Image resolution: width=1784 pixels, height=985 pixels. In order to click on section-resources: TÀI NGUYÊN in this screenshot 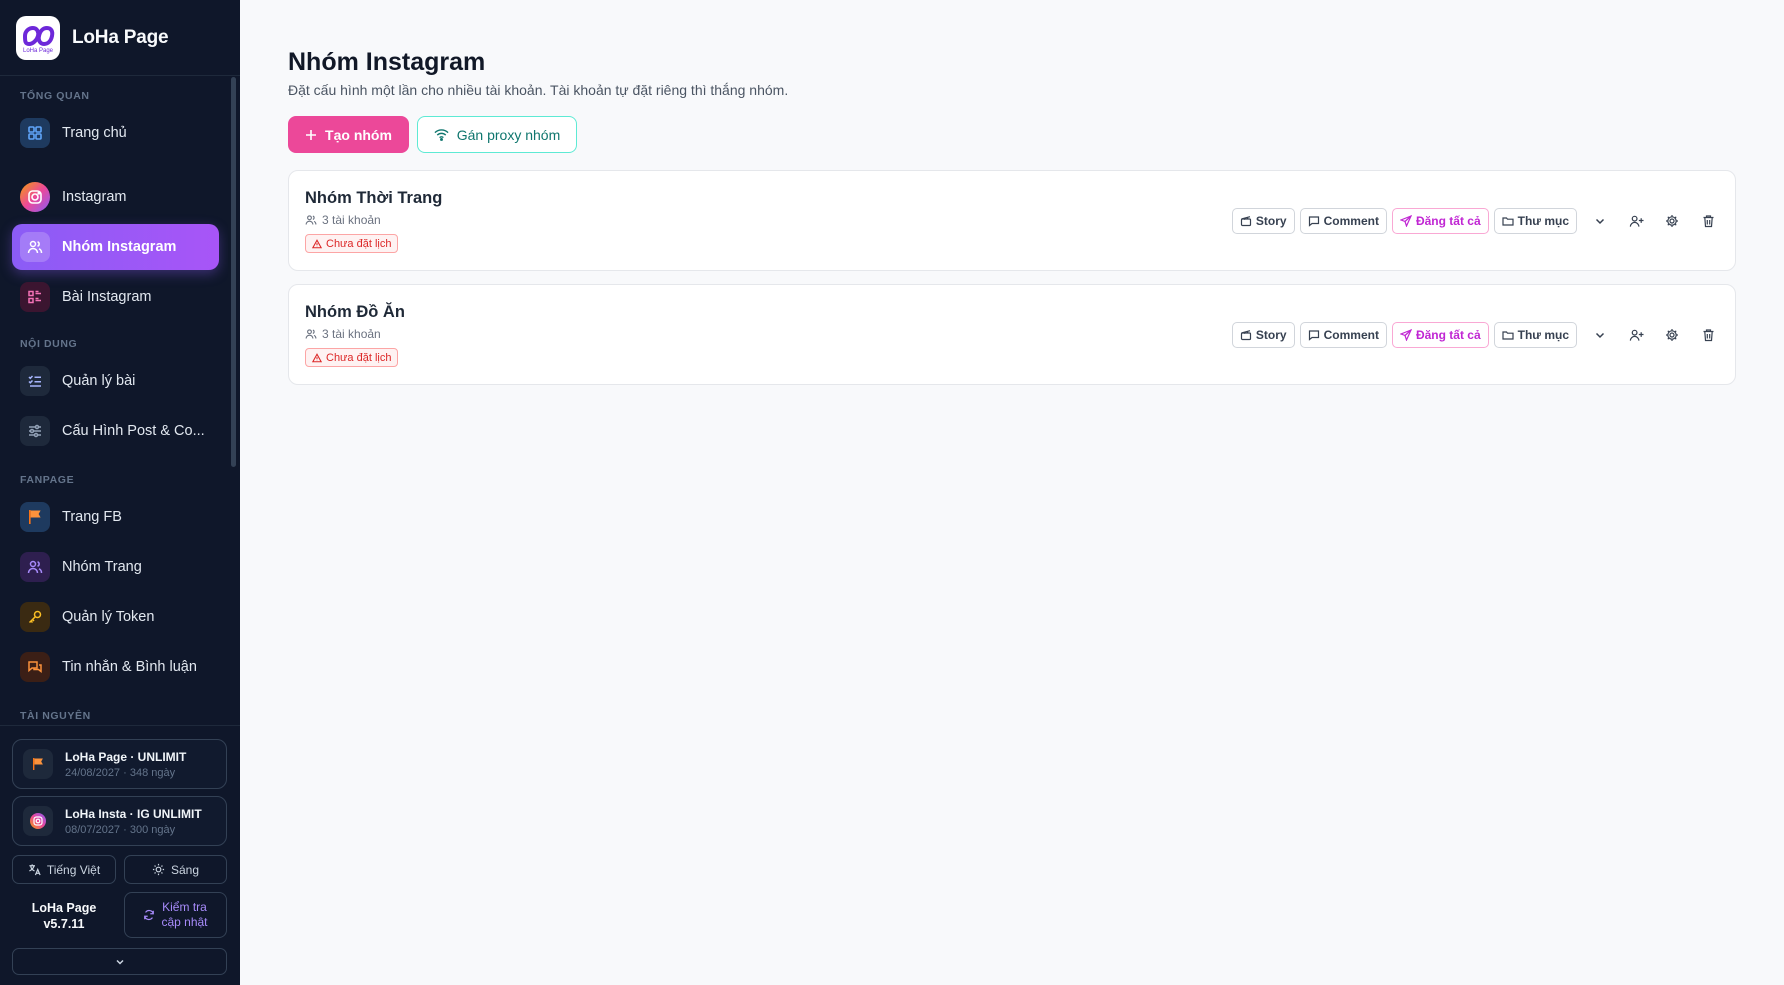, I will do `click(55, 716)`.